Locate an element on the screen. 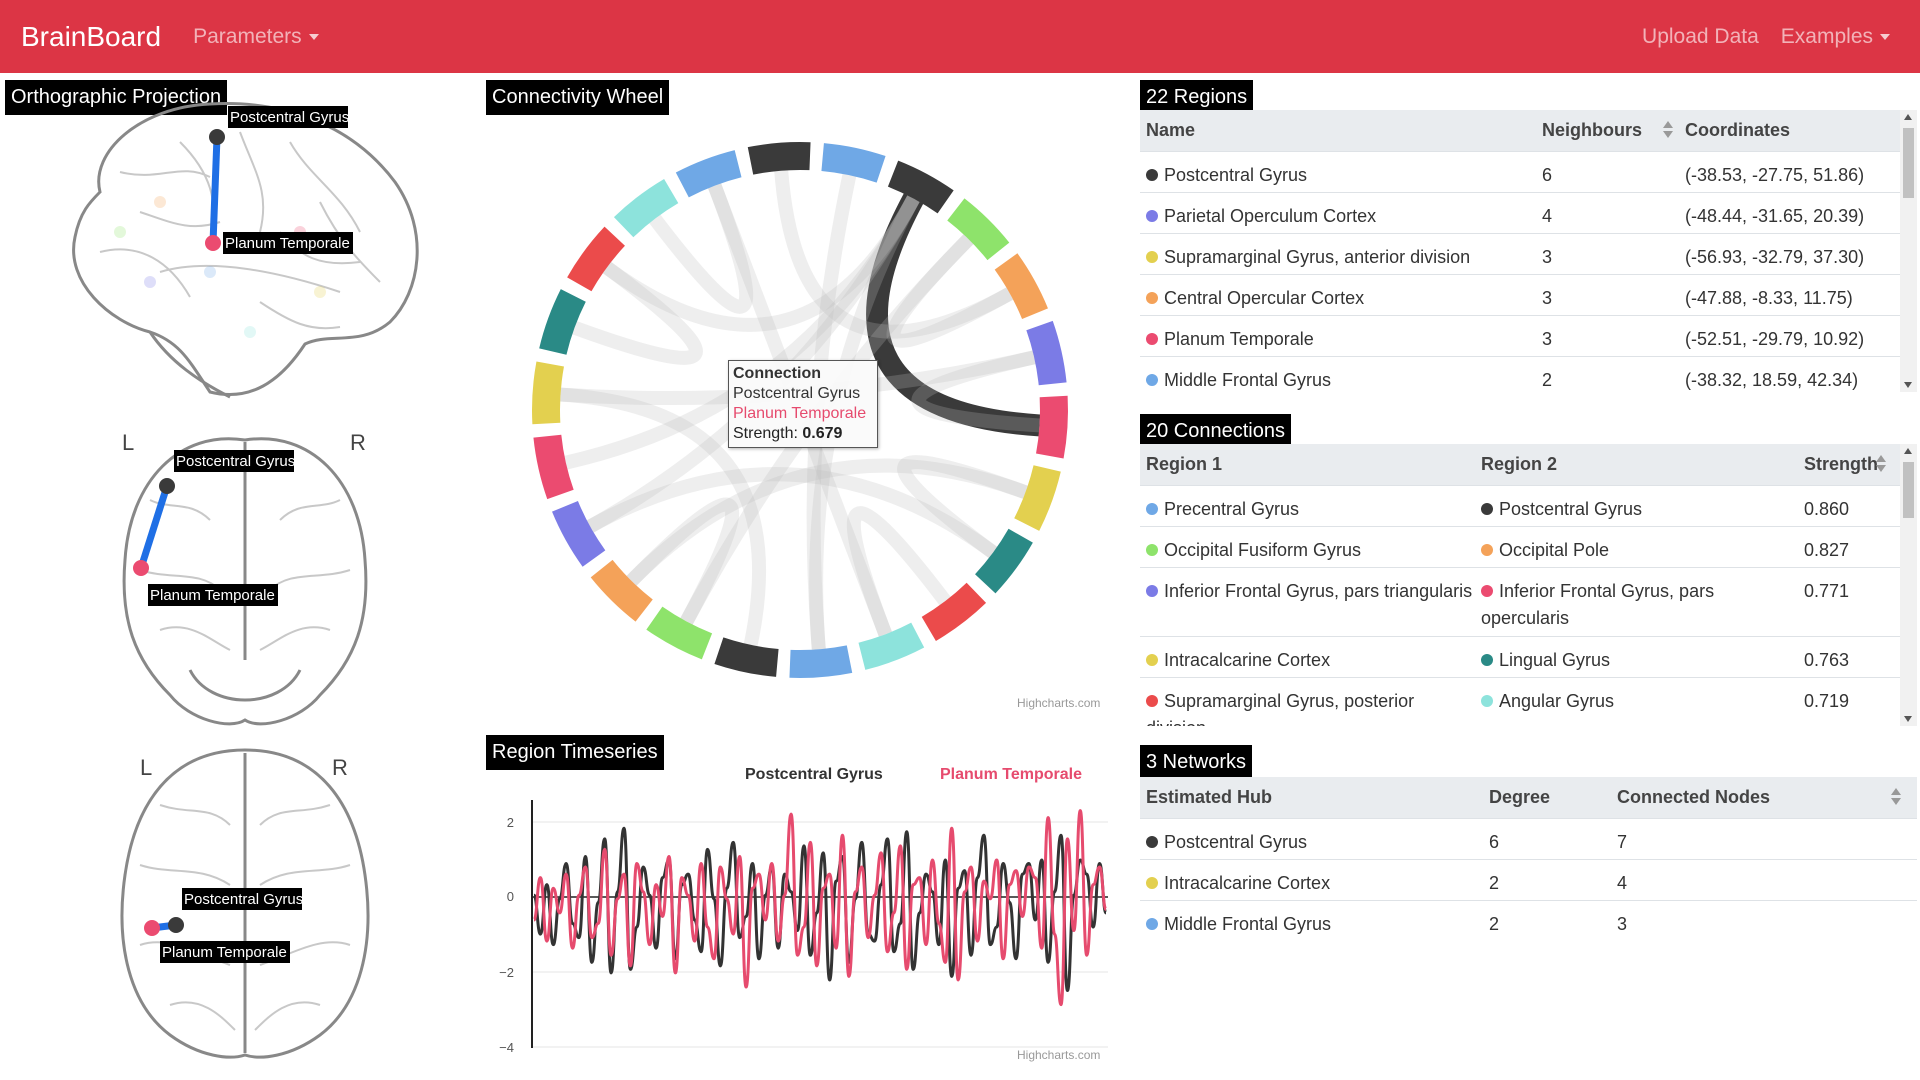 Image resolution: width=1920 pixels, height=1080 pixels. examples-menu: Examples is located at coordinates (1835, 37).